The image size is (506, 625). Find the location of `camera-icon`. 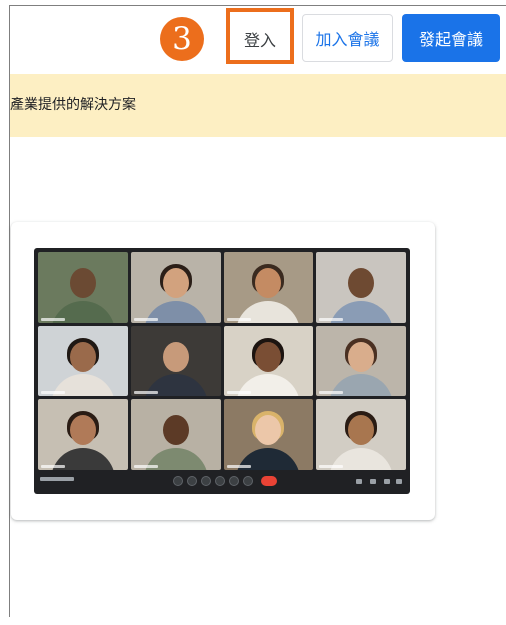

camera-icon is located at coordinates (192, 481).